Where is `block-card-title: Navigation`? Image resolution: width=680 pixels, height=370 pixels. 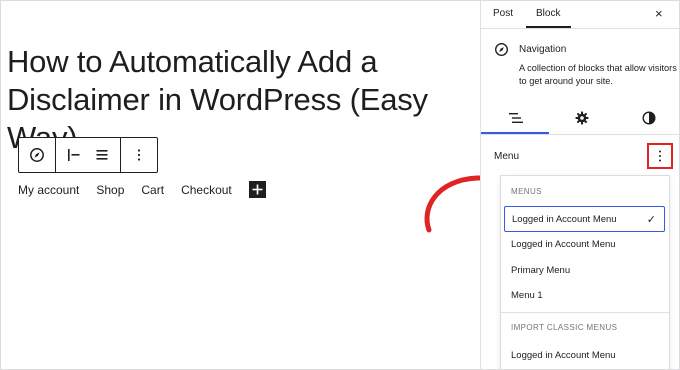
block-card-title: Navigation is located at coordinates (543, 49).